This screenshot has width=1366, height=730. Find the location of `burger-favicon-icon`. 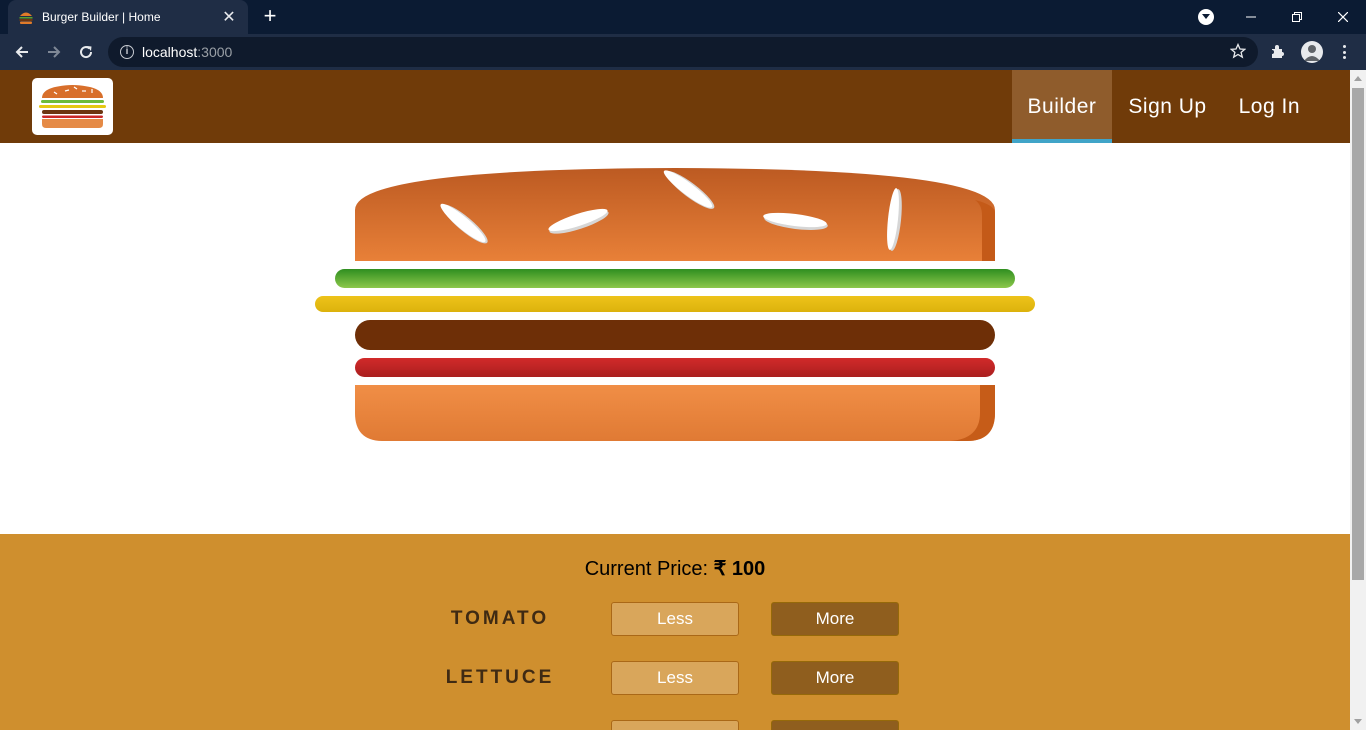

burger-favicon-icon is located at coordinates (26, 18).